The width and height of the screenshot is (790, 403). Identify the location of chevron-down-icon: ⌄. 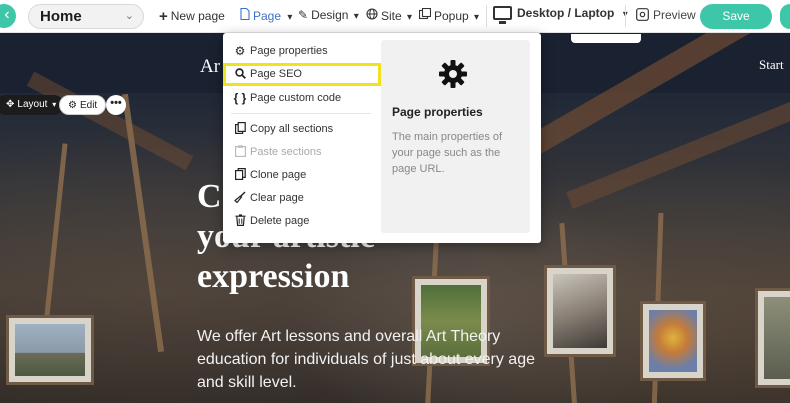
(129, 16).